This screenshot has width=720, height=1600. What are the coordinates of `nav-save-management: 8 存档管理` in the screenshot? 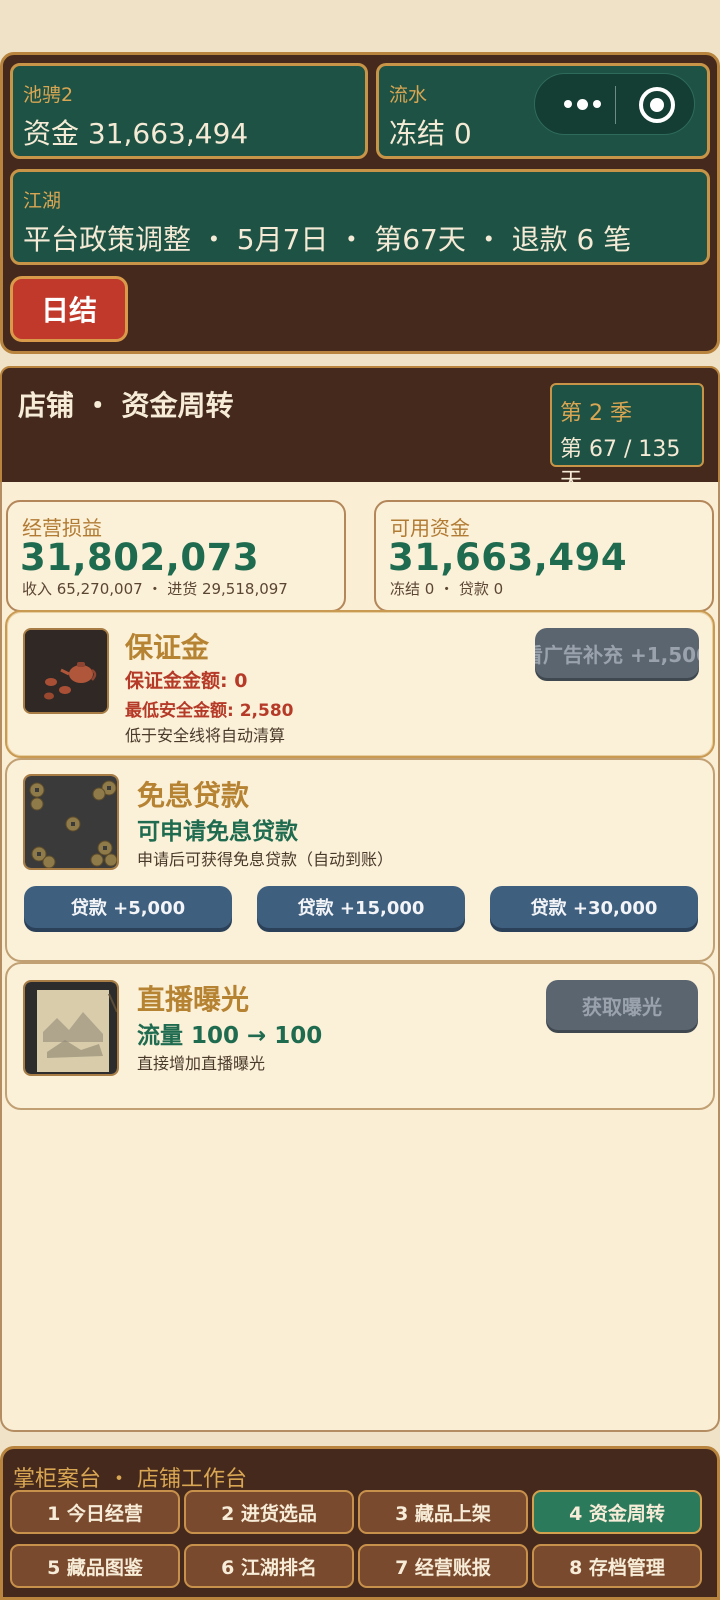 It's located at (617, 1566).